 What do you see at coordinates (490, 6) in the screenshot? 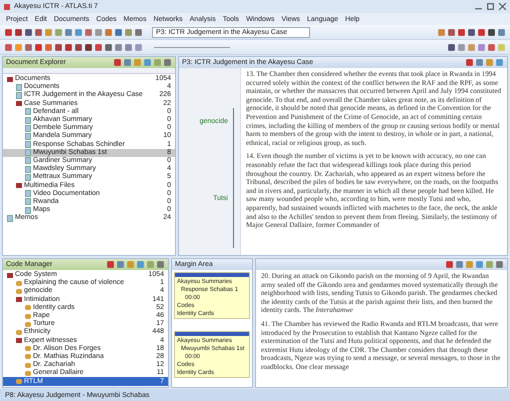
I see `maximize-icon` at bounding box center [490, 6].